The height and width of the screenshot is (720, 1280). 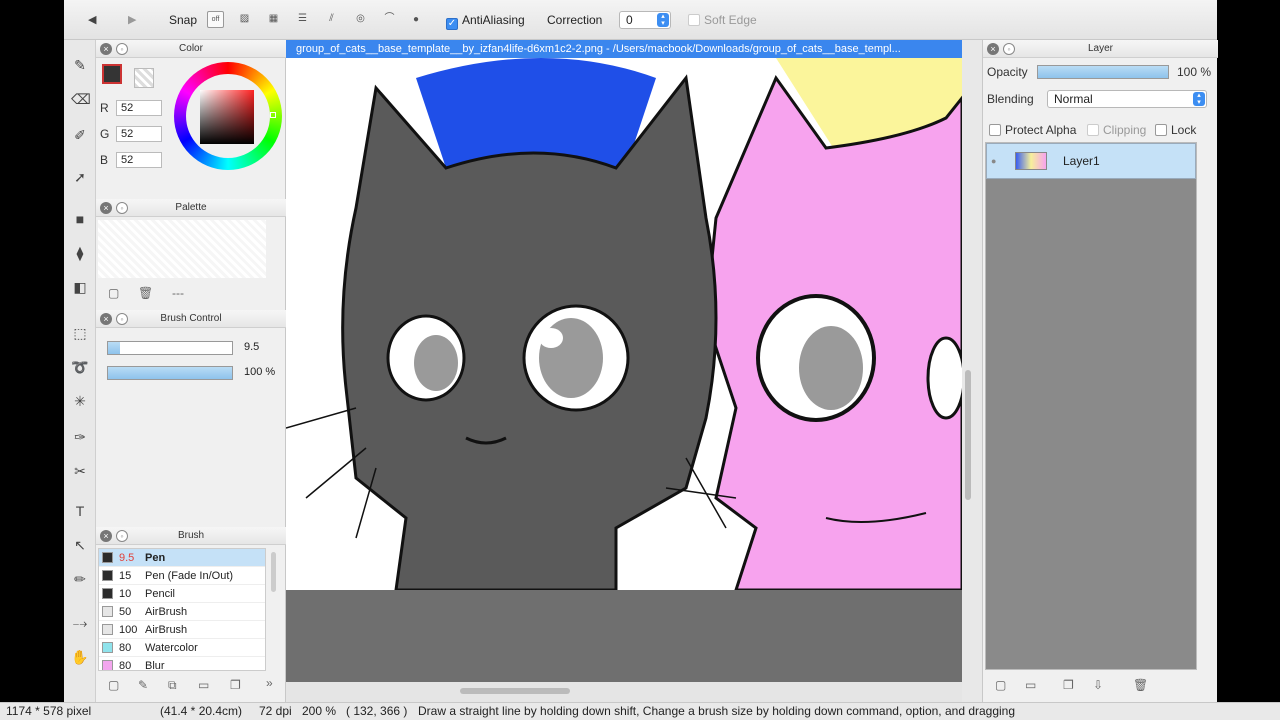 I want to click on magic-wand-icon: ✳, so click(x=80, y=401).